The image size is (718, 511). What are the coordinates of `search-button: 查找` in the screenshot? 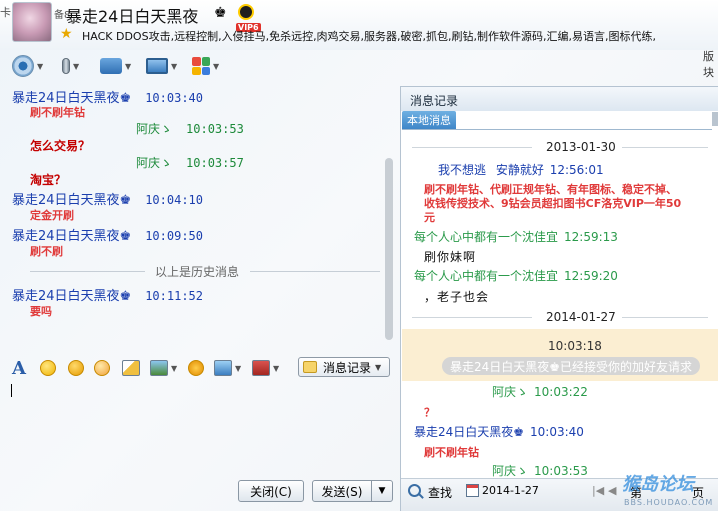 It's located at (440, 492).